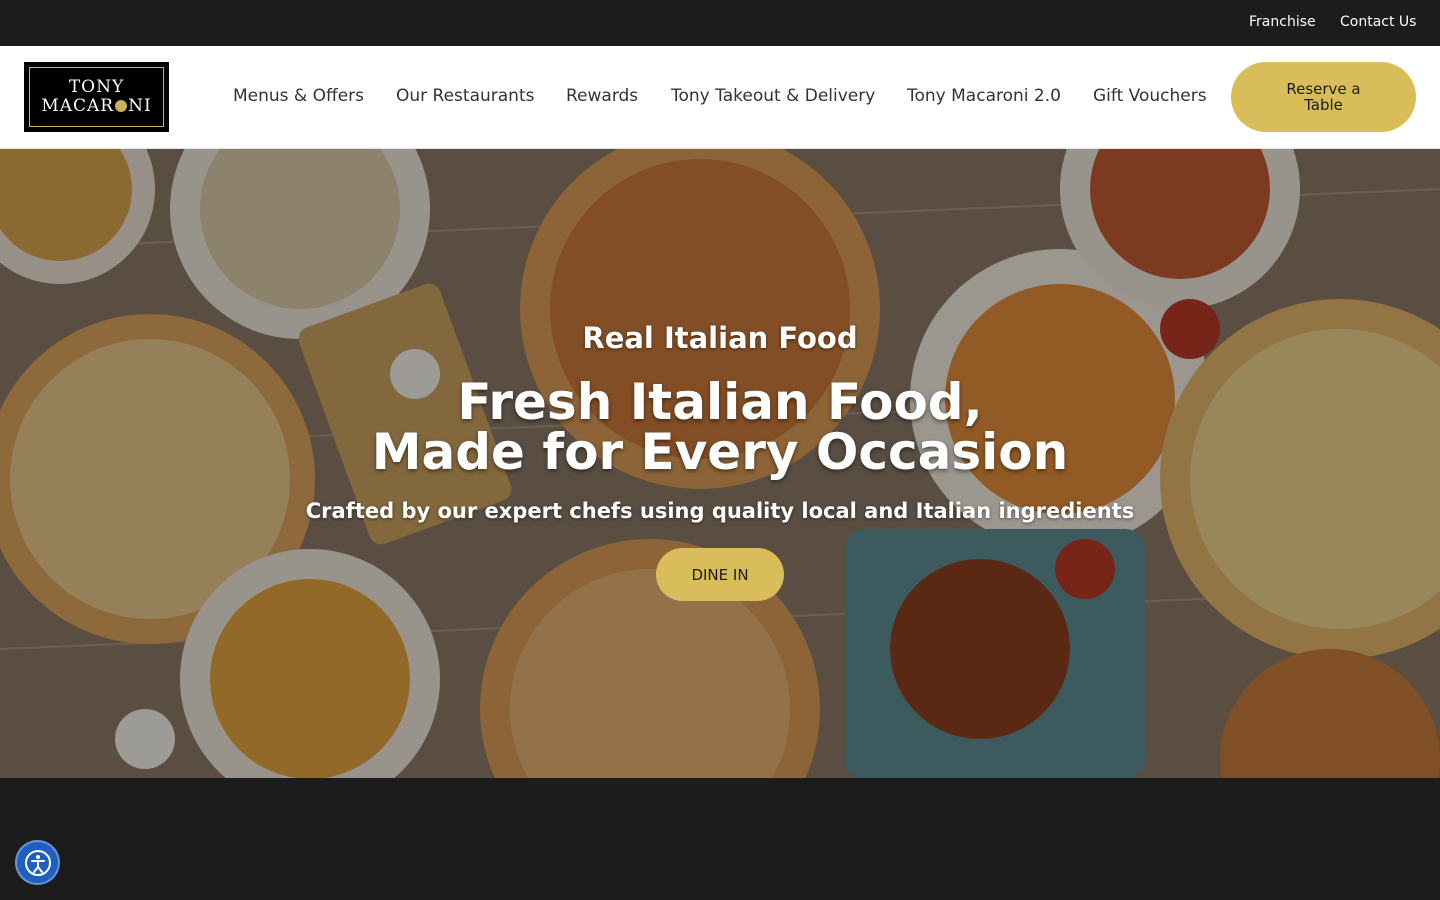 The image size is (1440, 900). What do you see at coordinates (773, 96) in the screenshot?
I see `nav-item-takeout-delivery: Tony Takeout & Delivery` at bounding box center [773, 96].